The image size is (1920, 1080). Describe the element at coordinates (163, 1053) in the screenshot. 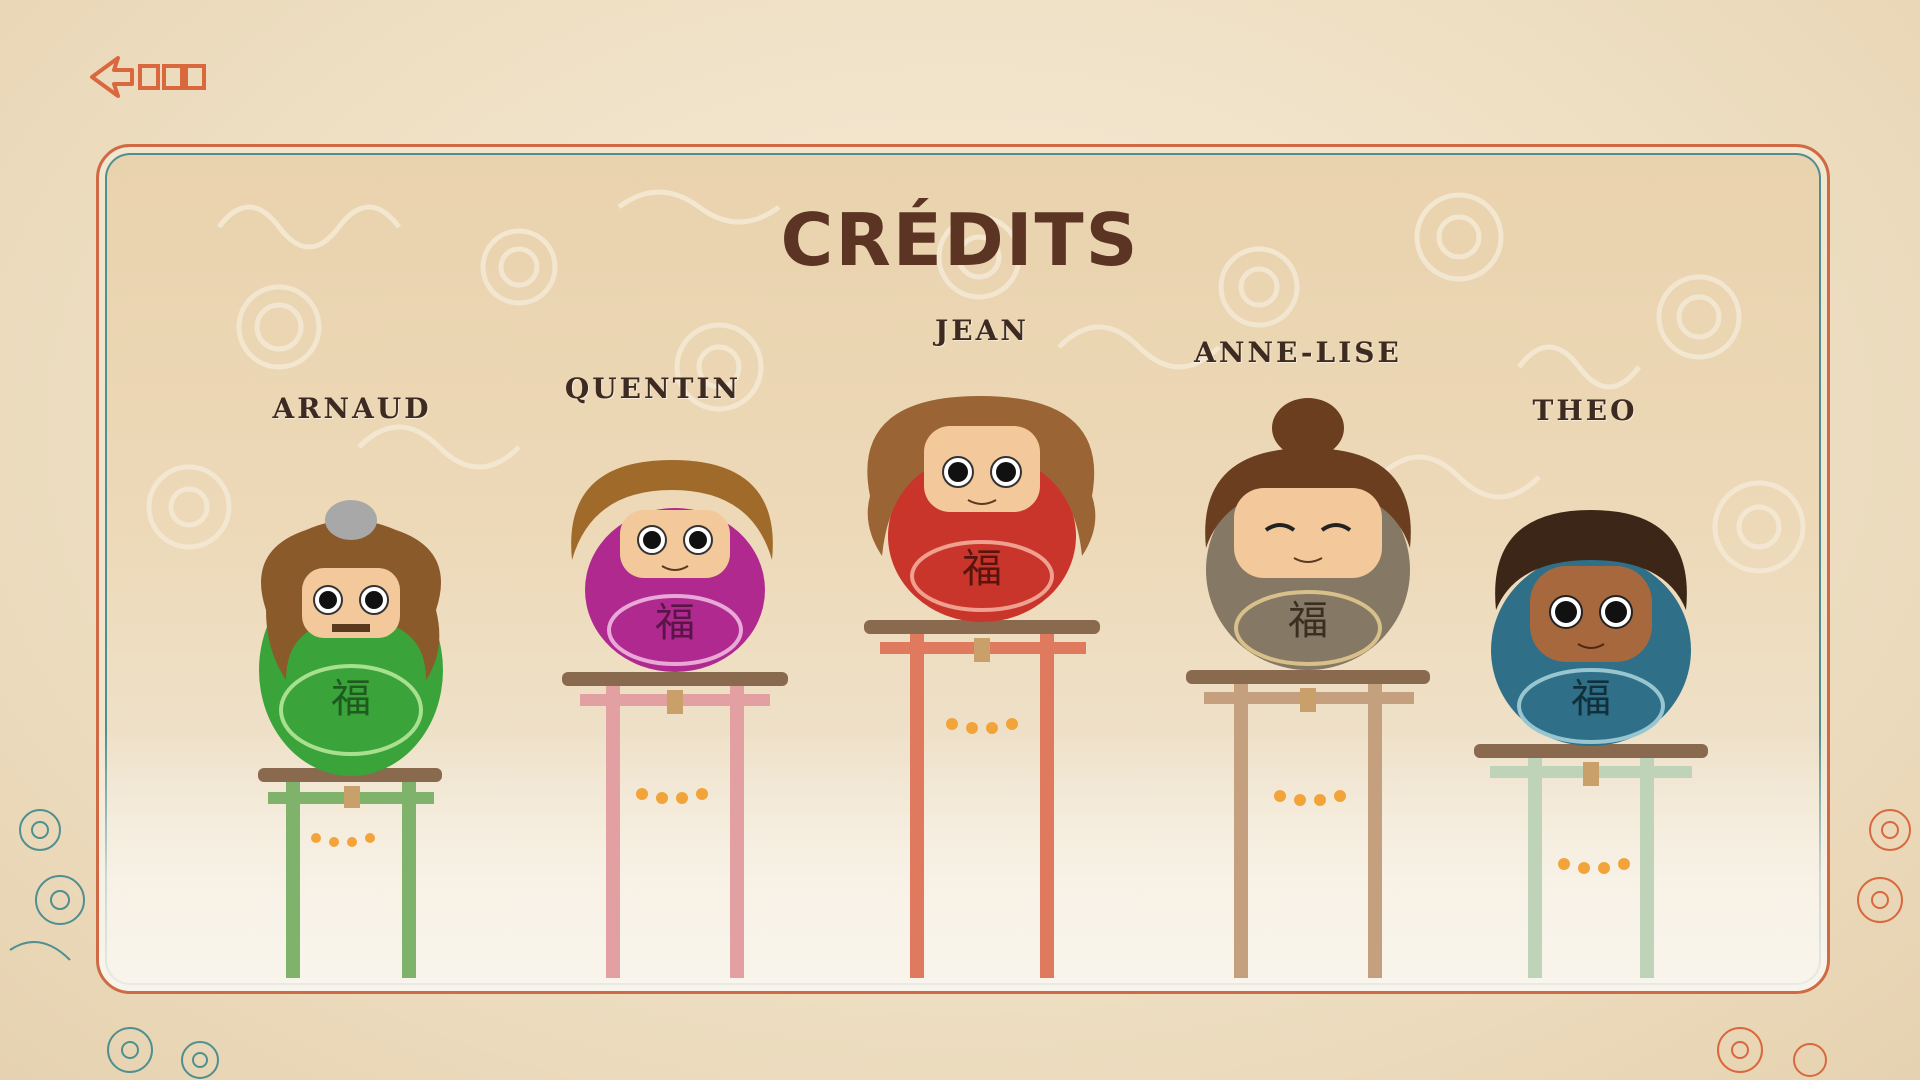

I see `flower-decoration-bottom-left` at that location.